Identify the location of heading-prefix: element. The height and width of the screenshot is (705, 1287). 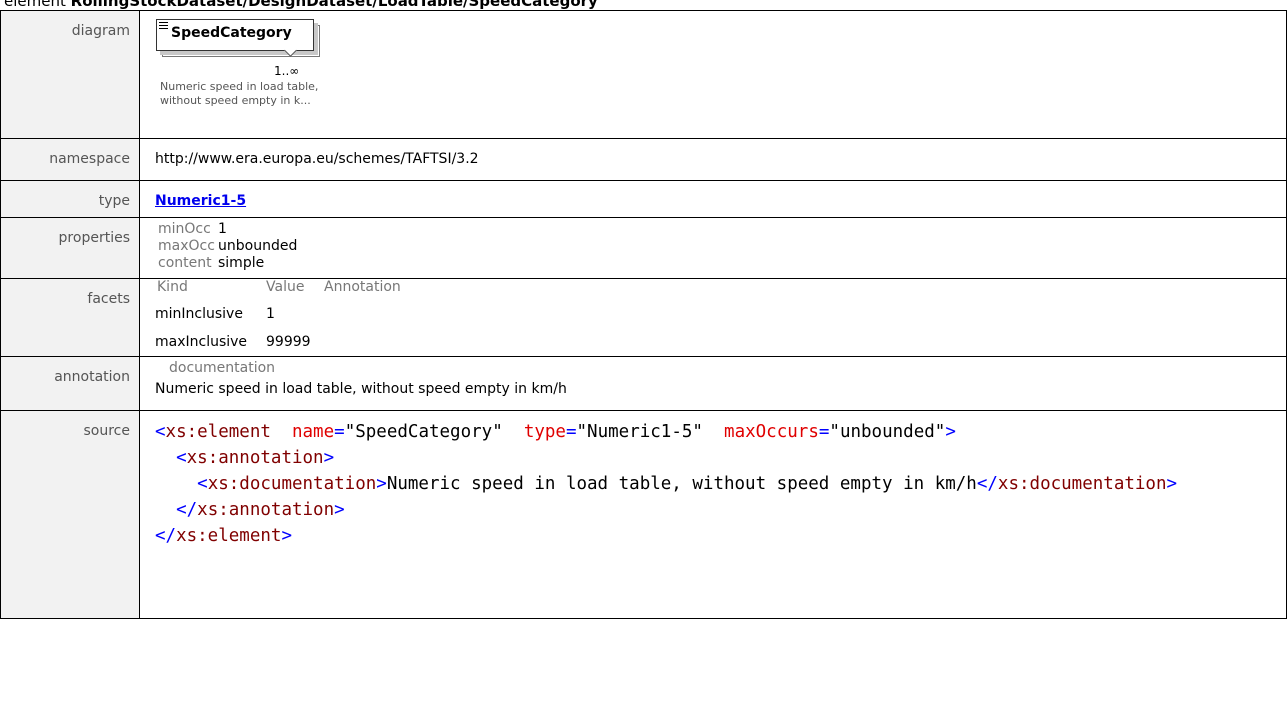
(35, 5).